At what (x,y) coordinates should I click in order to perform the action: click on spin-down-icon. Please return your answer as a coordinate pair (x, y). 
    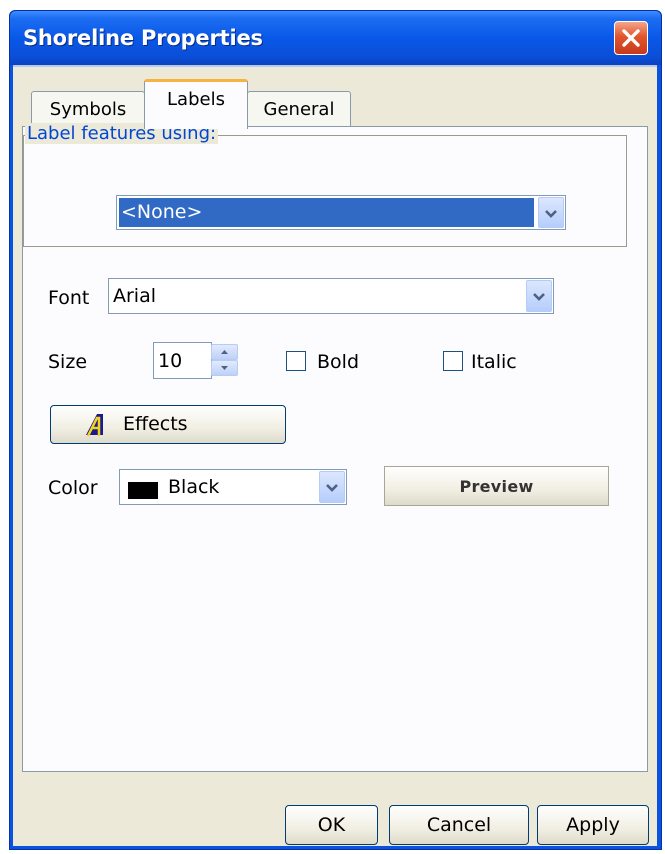
    Looking at the image, I should click on (224, 368).